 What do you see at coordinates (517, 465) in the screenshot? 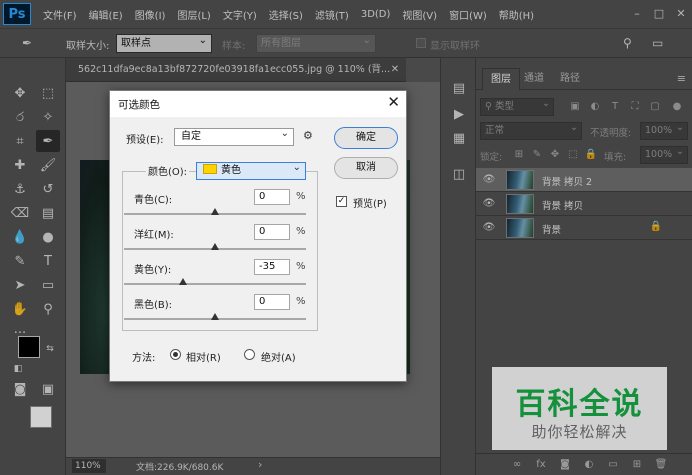
I see `link-icon: ∞` at bounding box center [517, 465].